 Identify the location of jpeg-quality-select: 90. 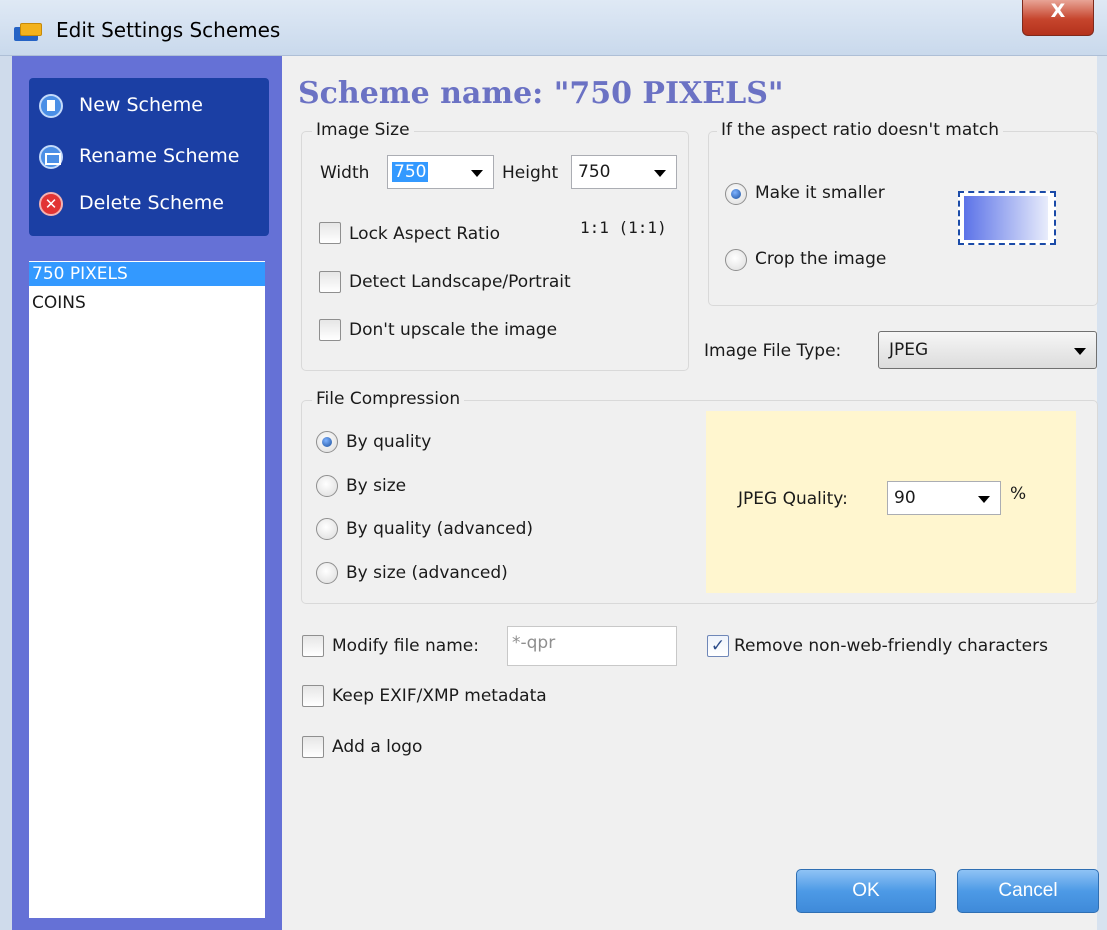
(944, 498).